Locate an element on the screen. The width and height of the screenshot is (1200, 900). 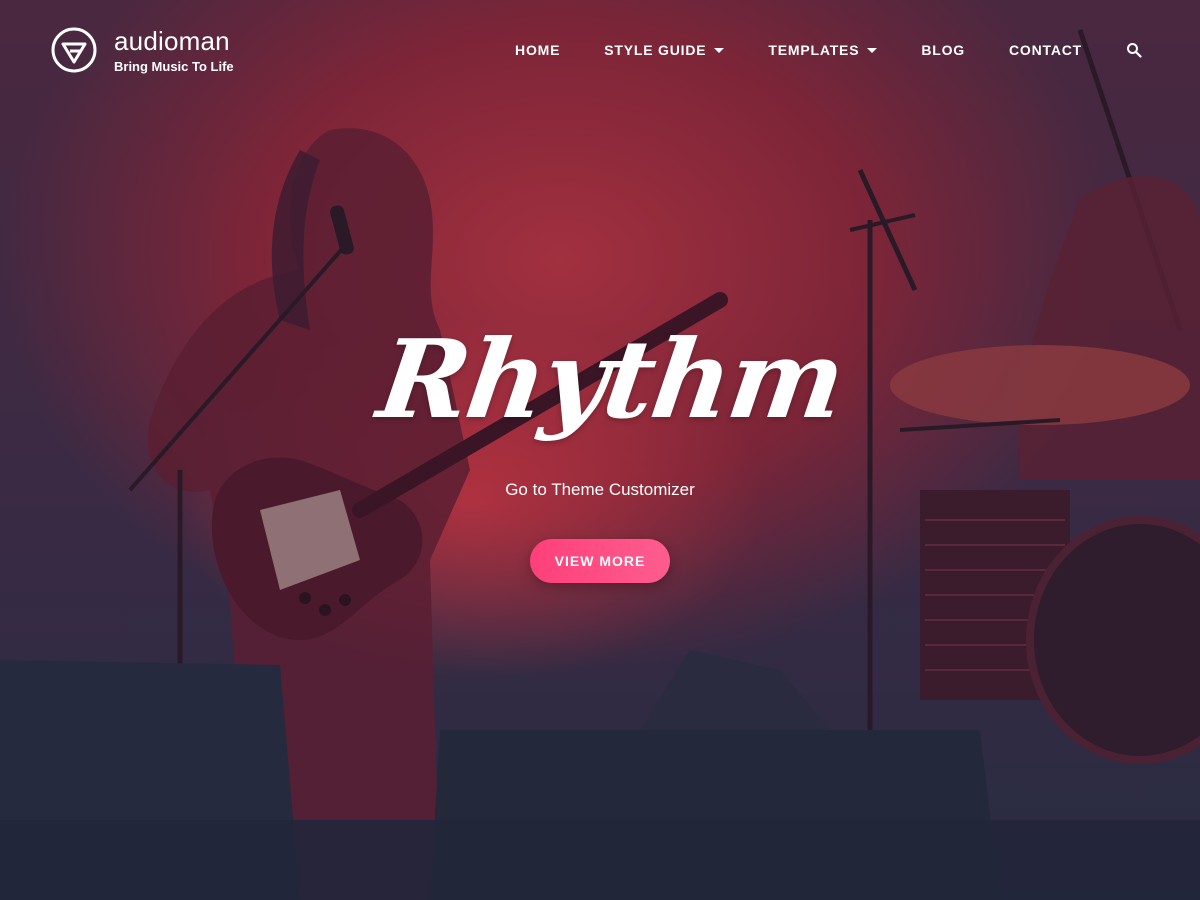
main-navigation: HOME STYLE GUIDE TEMPLATES BLOG CONTACT is located at coordinates (828, 50).